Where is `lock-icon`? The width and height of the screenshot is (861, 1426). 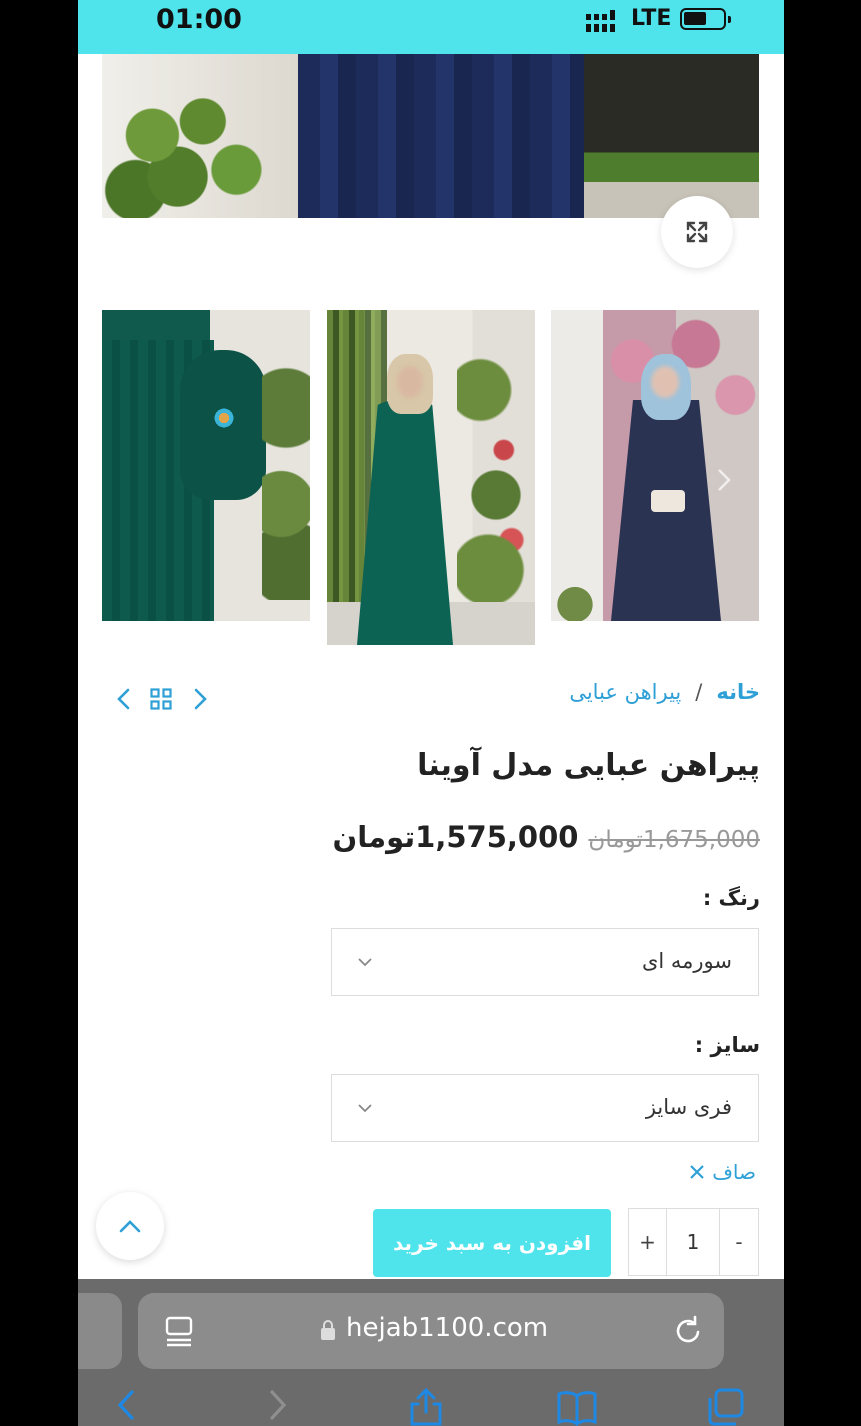
lock-icon is located at coordinates (328, 1330).